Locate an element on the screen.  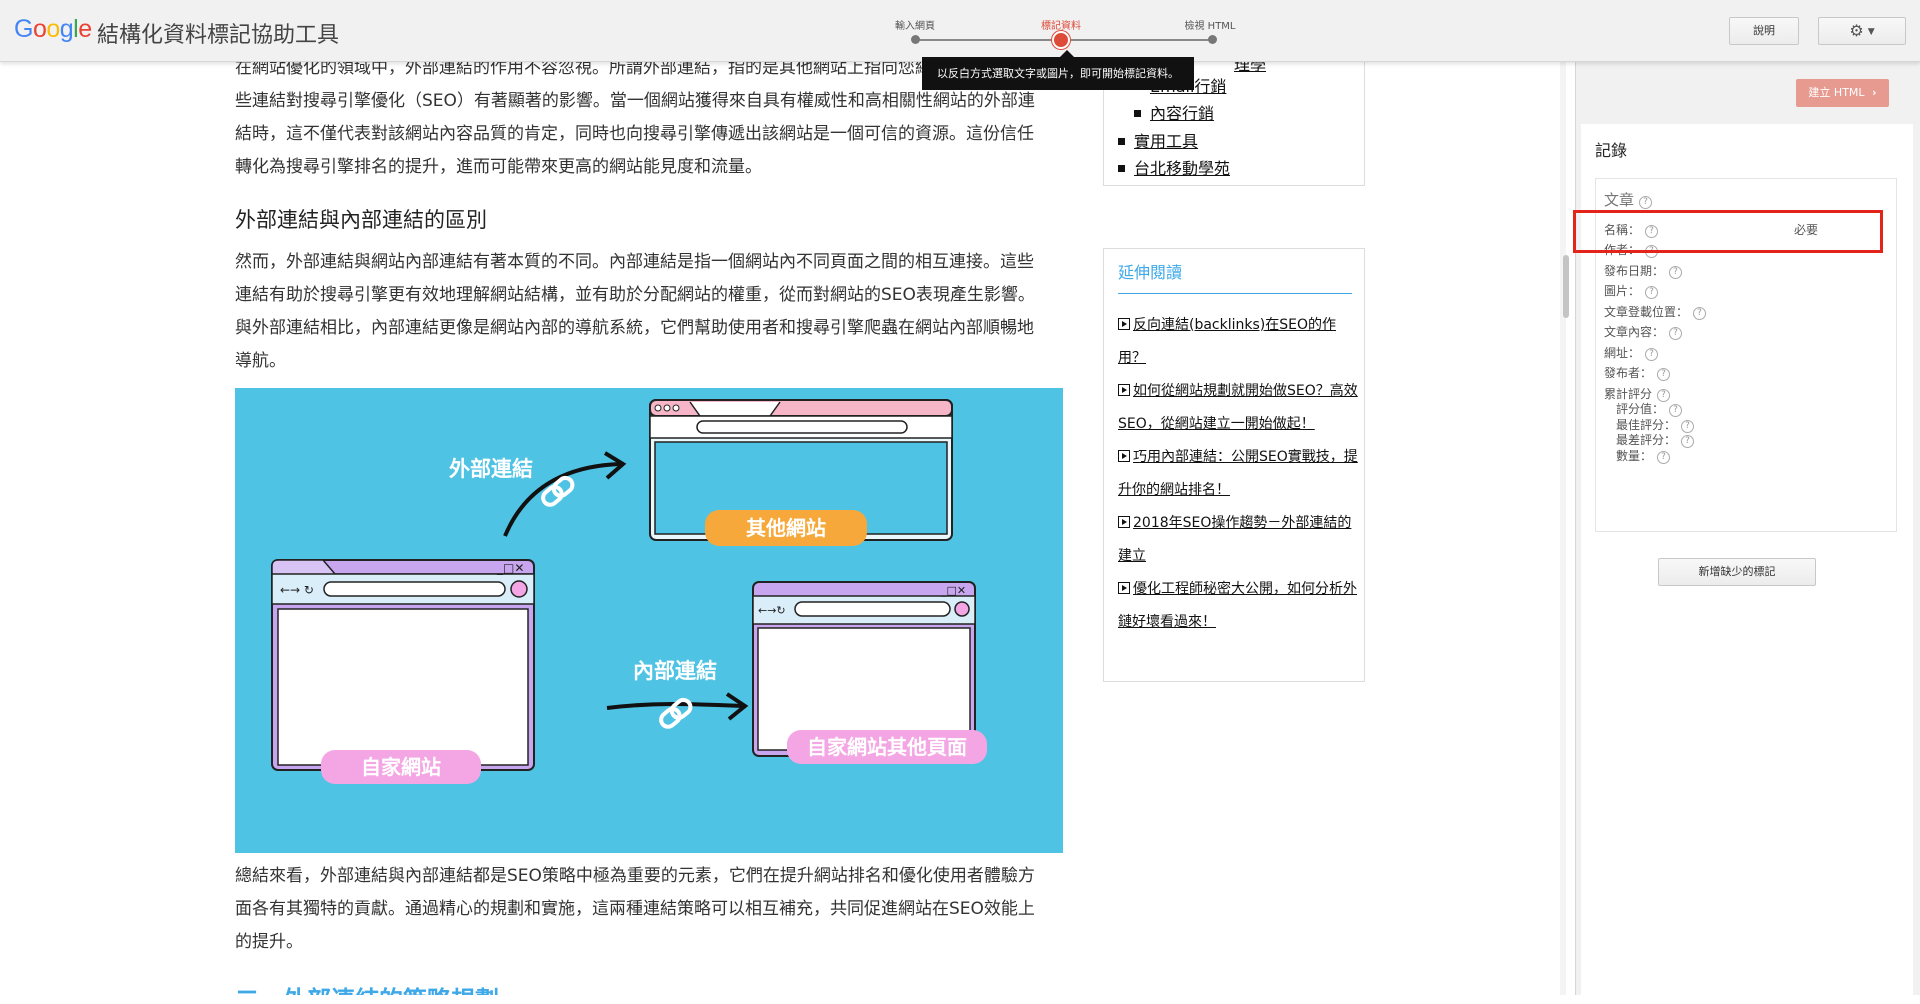
step-dot-html is located at coordinates (1212, 39).